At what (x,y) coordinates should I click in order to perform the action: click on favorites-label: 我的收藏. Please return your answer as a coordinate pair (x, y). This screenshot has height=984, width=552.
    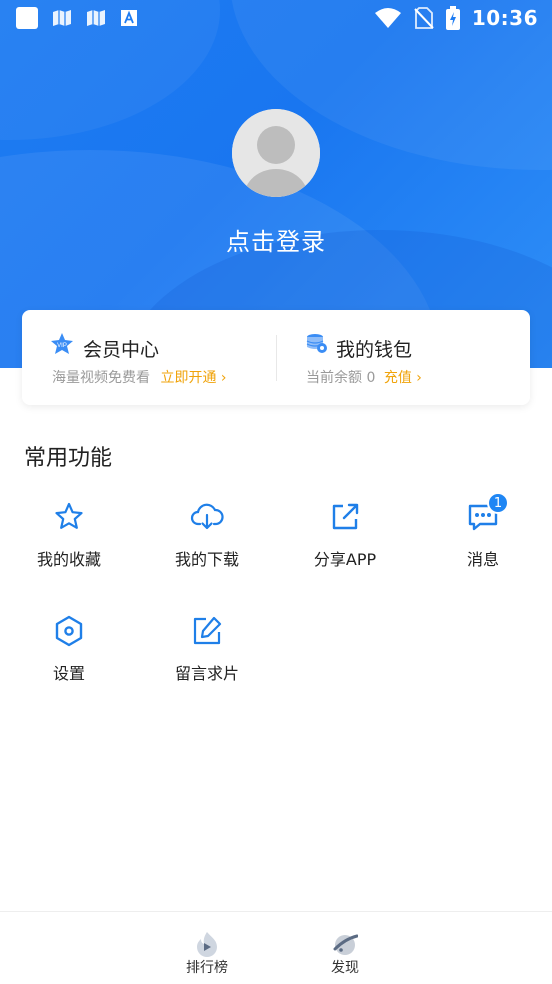
    Looking at the image, I should click on (68, 559).